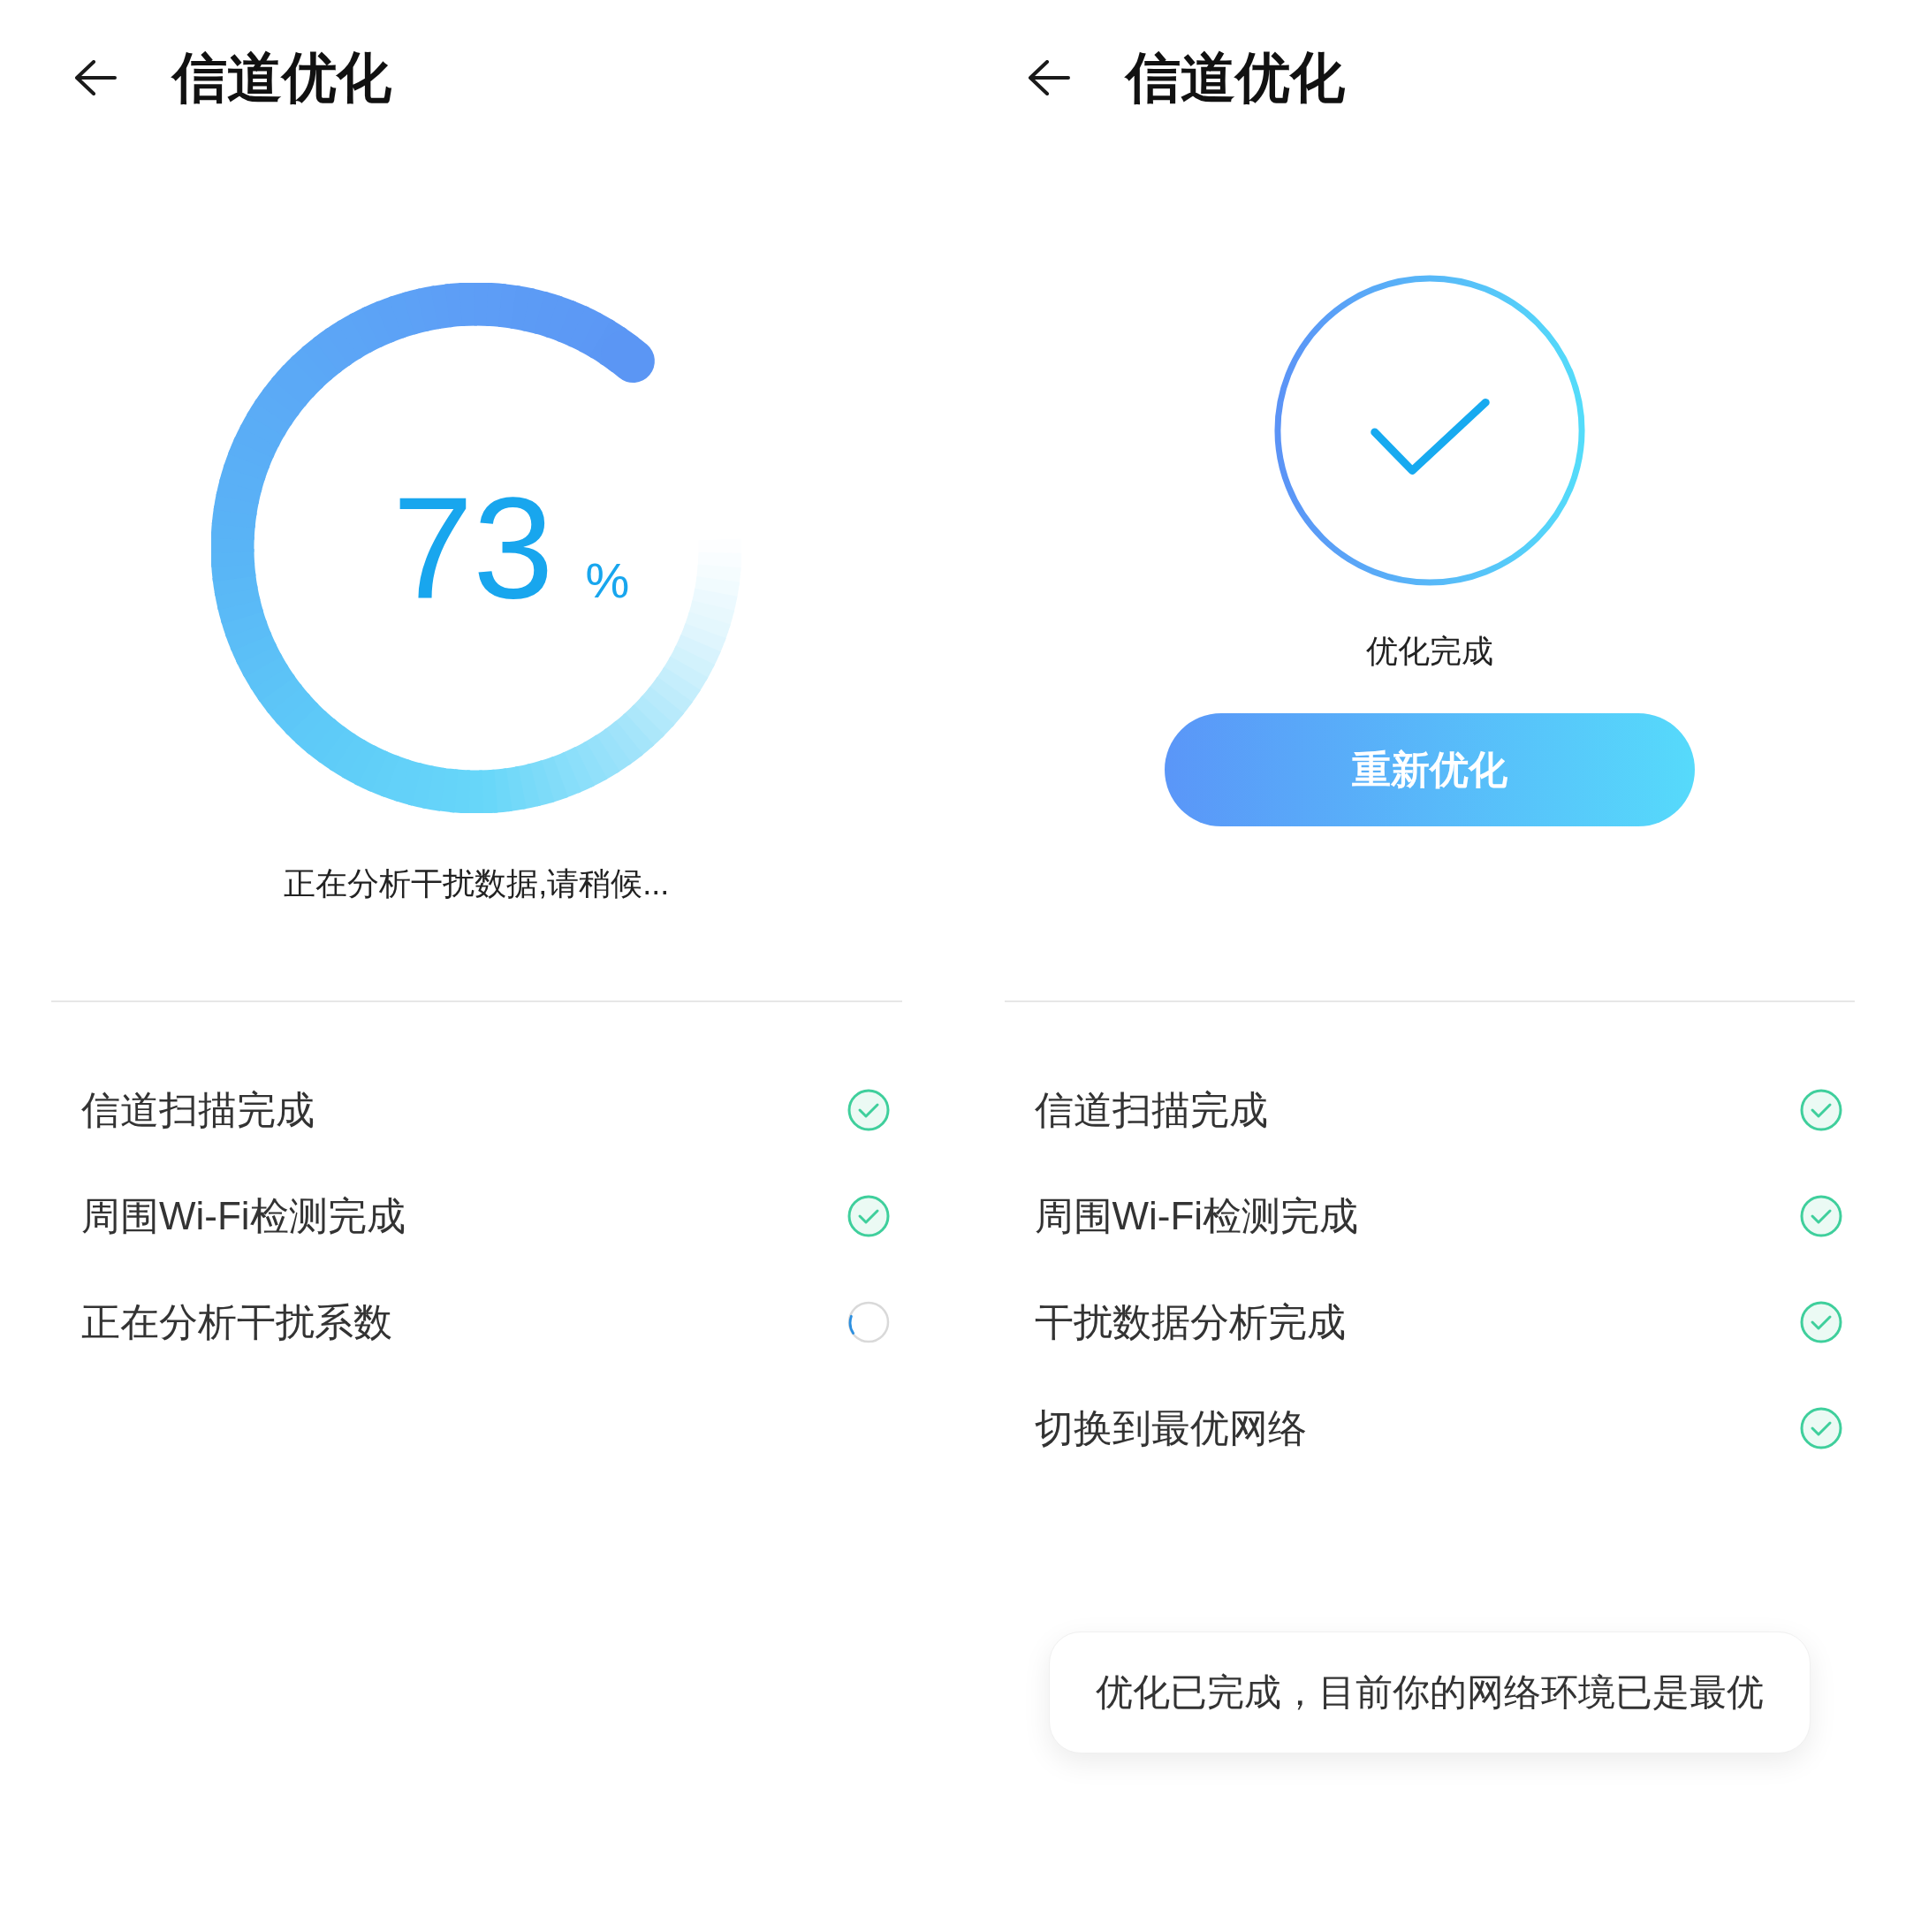 The height and width of the screenshot is (1932, 1906). Describe the element at coordinates (1429, 651) in the screenshot. I see `result-status-text: 优化完成` at that location.